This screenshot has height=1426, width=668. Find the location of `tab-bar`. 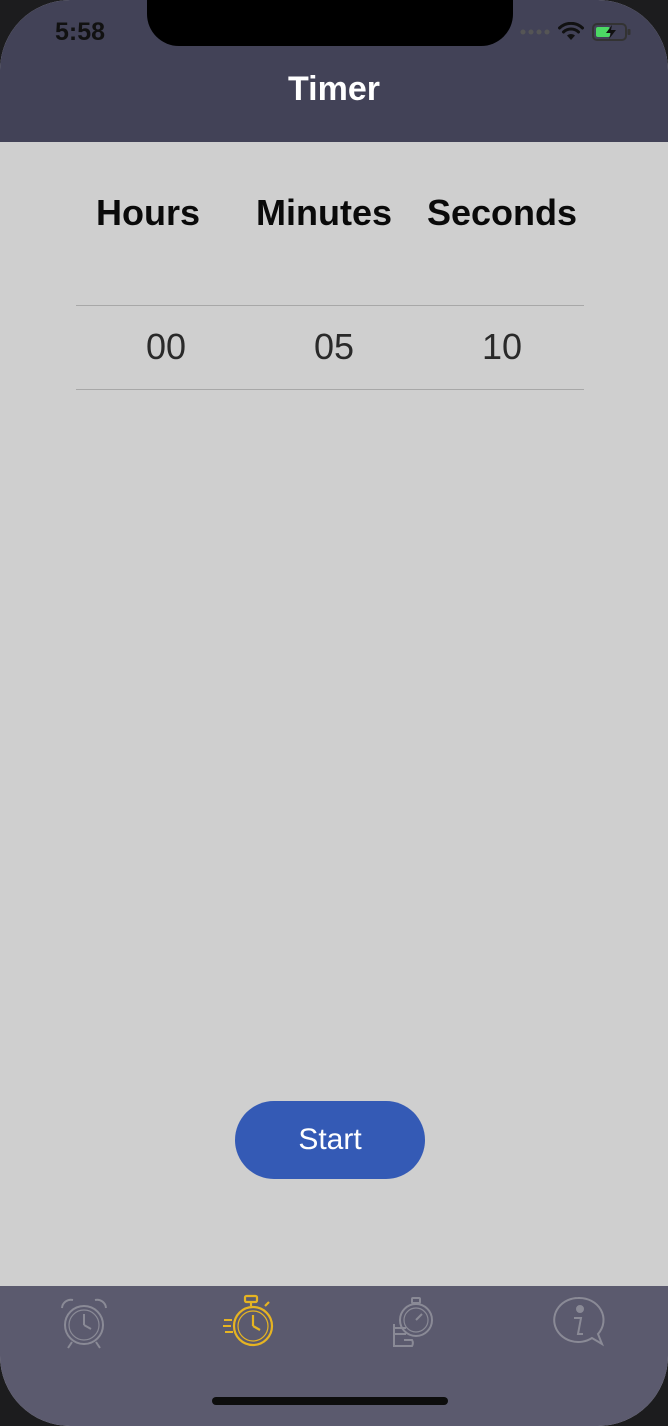

tab-bar is located at coordinates (334, 1356).